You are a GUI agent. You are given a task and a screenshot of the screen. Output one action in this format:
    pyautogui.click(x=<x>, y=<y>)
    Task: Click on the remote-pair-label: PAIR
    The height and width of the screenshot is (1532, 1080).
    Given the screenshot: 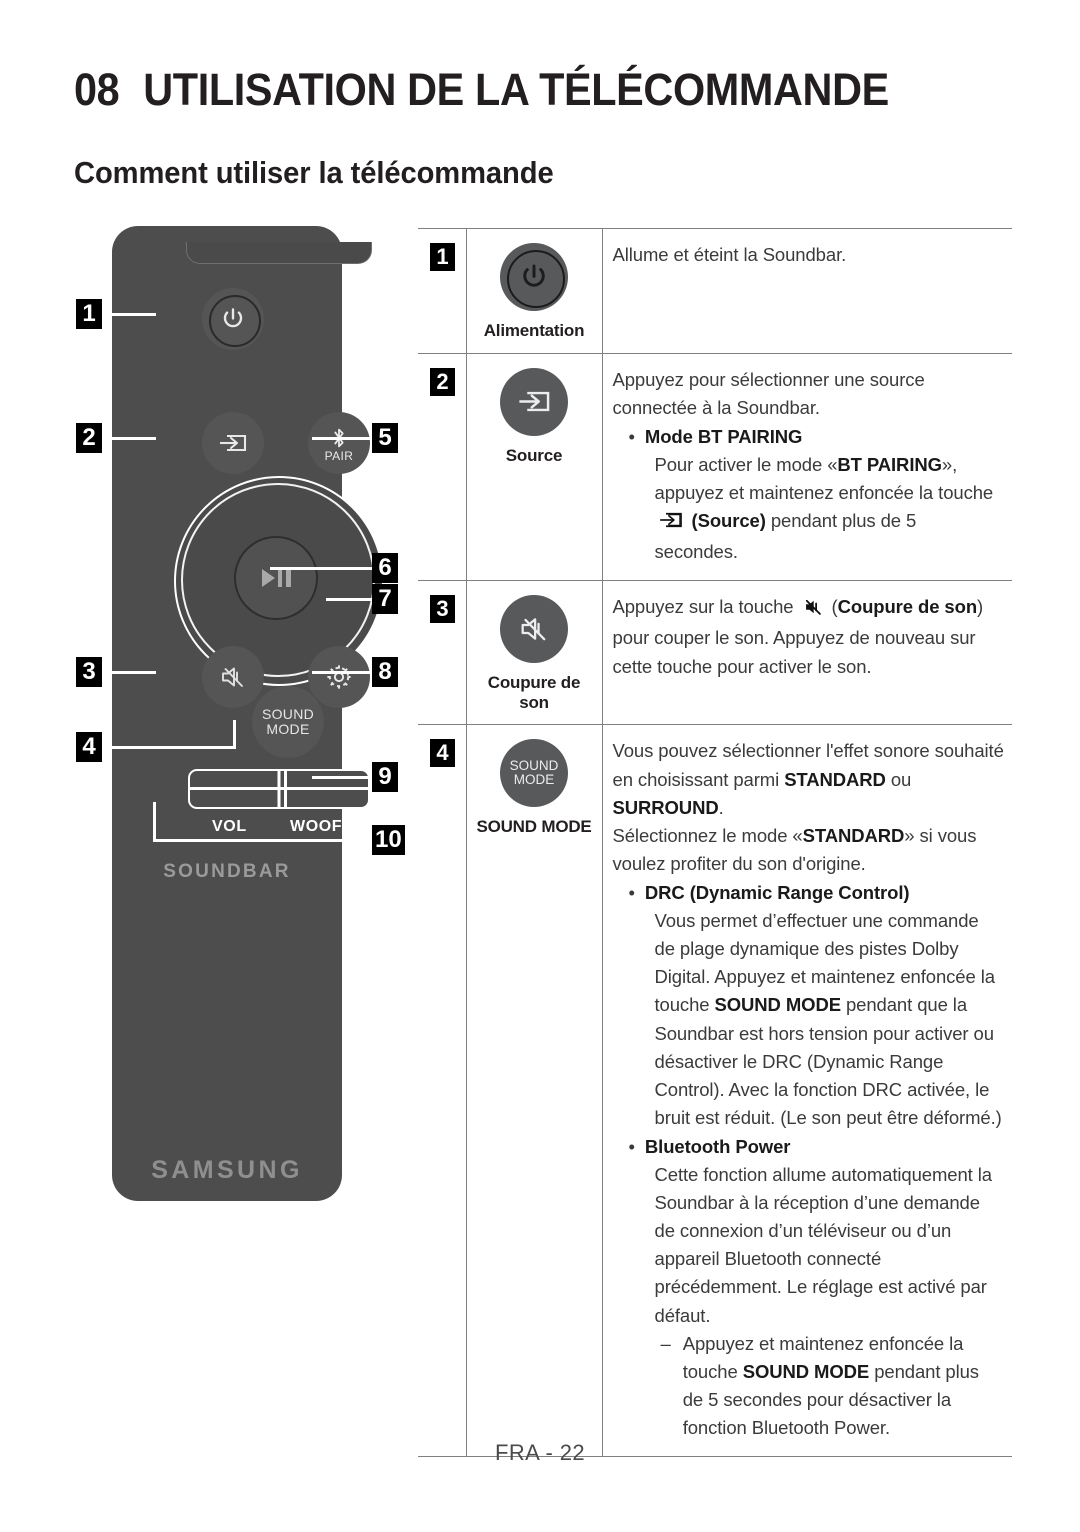 What is the action you would take?
    pyautogui.click(x=339, y=455)
    